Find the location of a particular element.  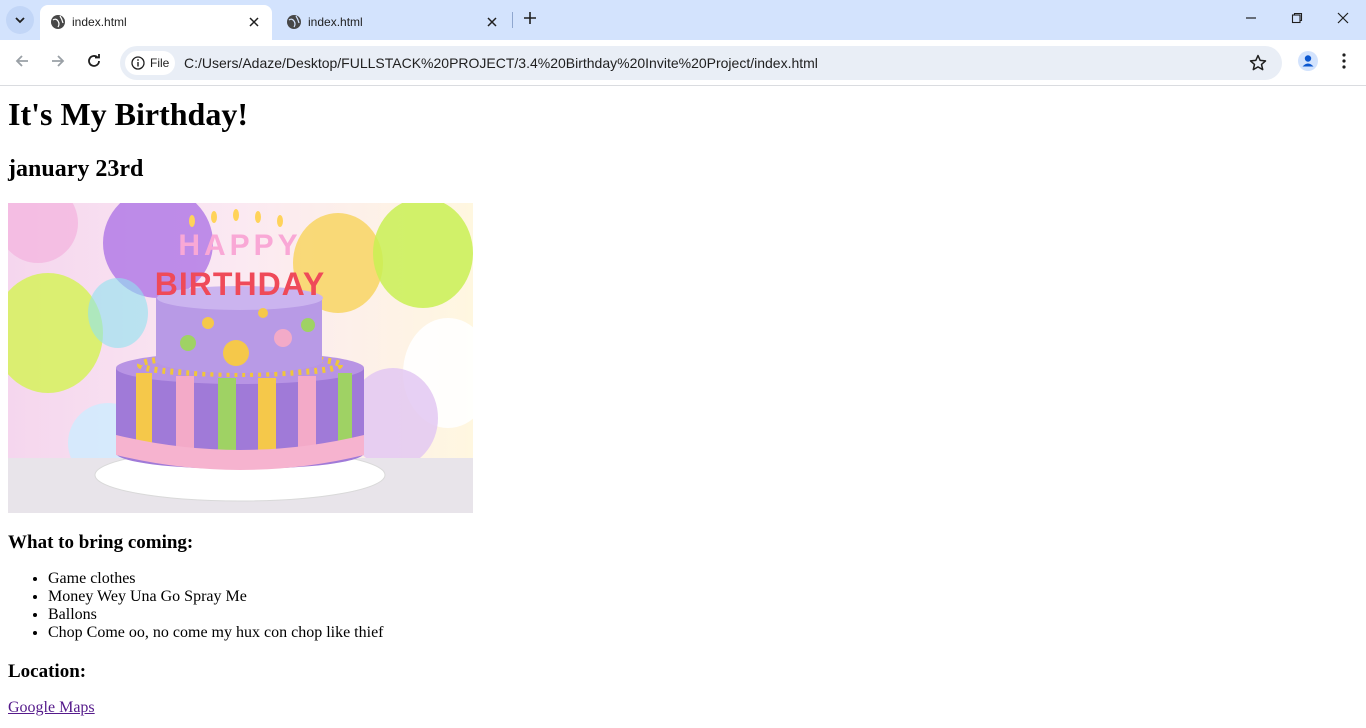

close-window-icon is located at coordinates (1343, 20).